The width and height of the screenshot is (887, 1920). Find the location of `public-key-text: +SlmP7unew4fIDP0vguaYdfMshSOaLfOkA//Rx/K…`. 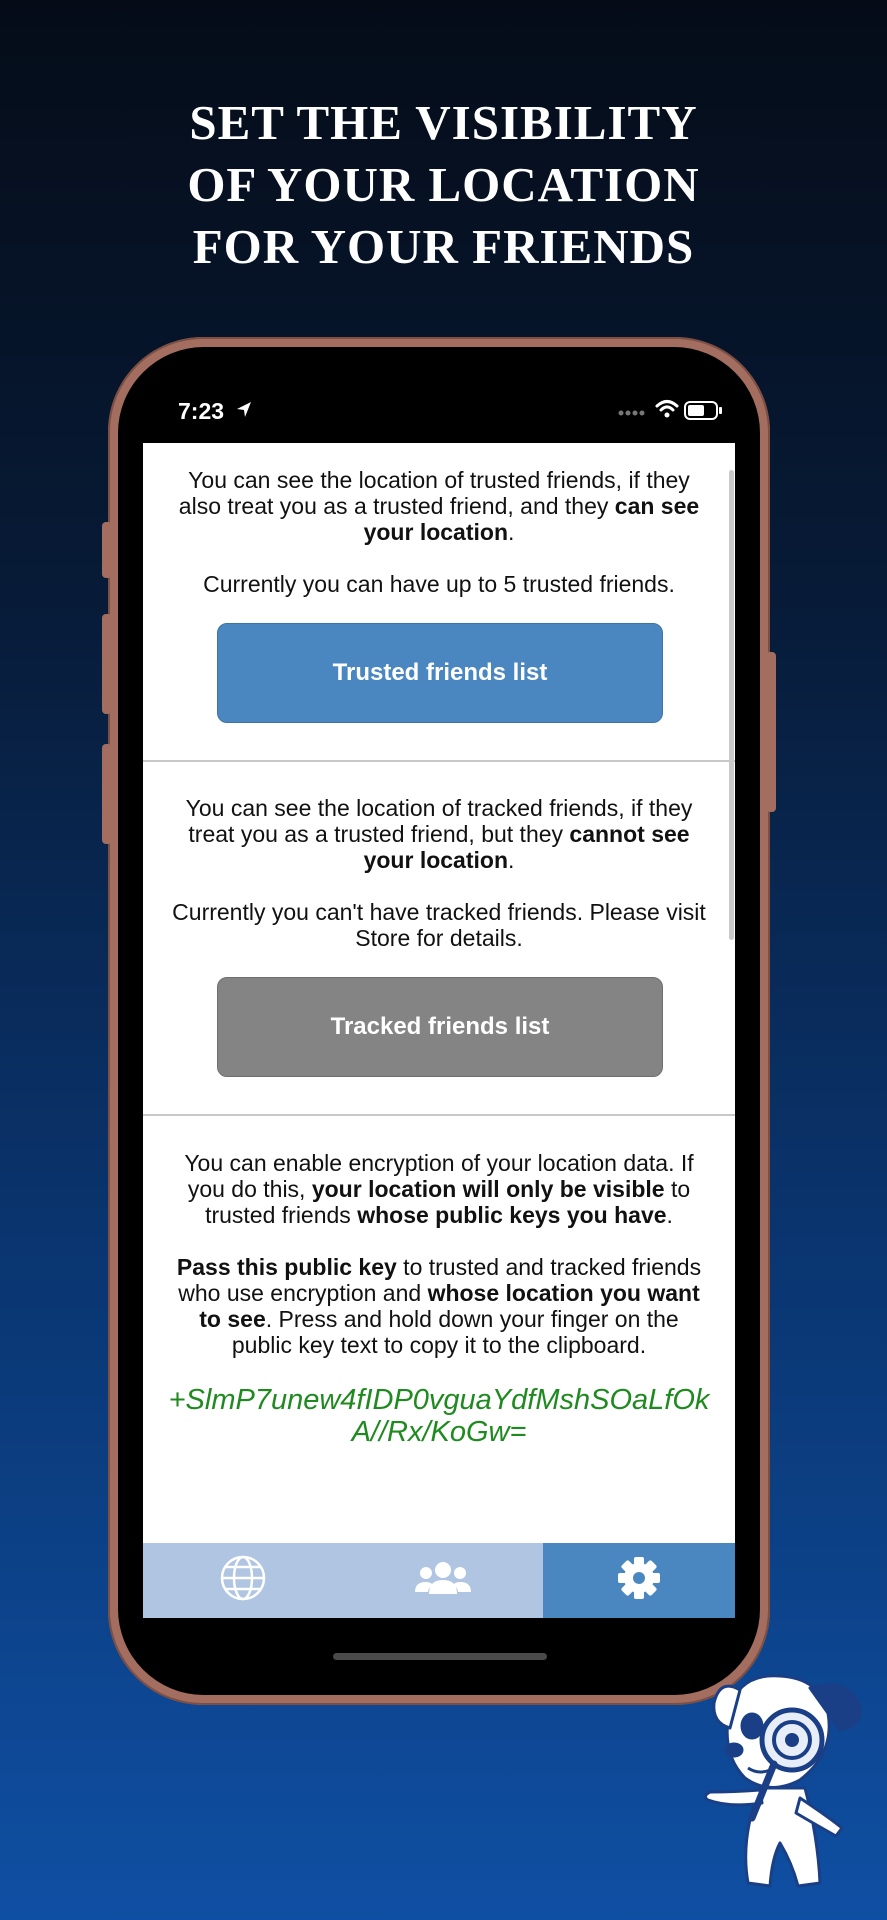

public-key-text: +SlmP7unew4fIDP0vguaYdfMshSOaLfOkA//Rx/K… is located at coordinates (439, 1416).